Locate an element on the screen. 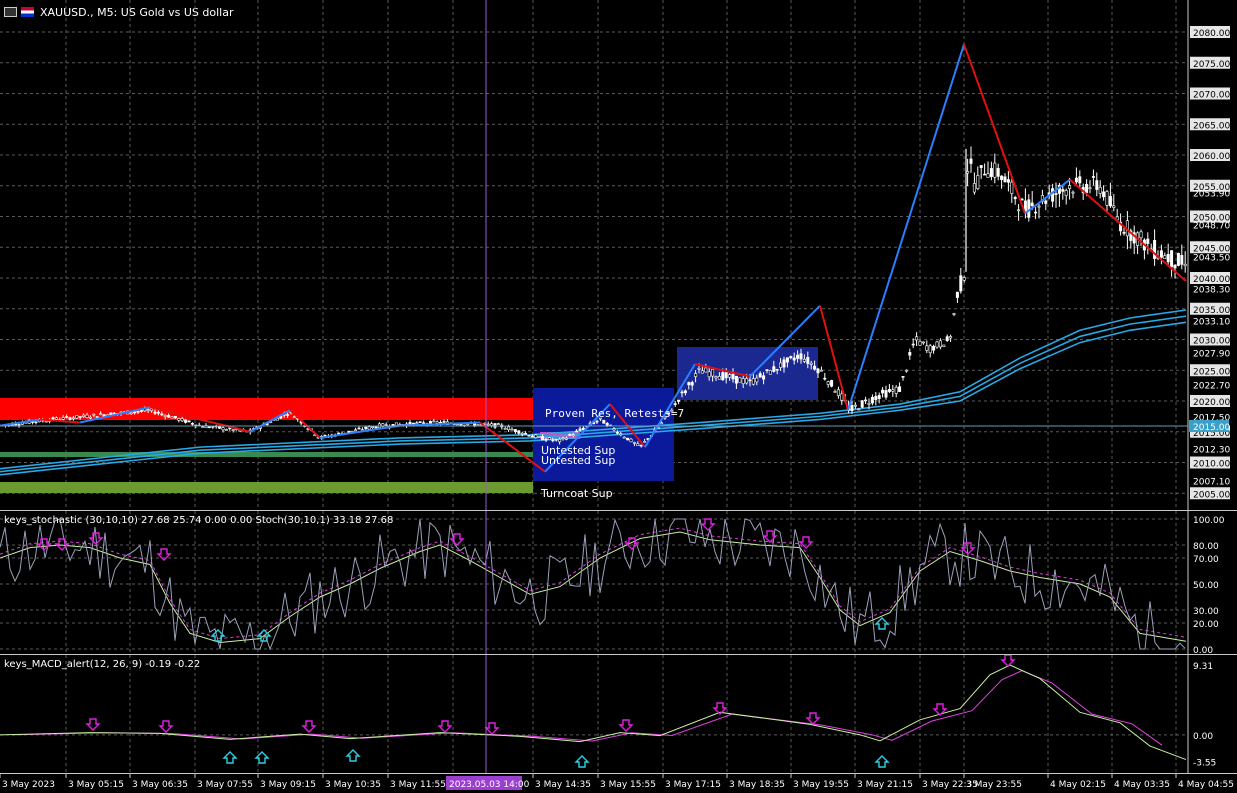  time-tick: 4 May 03:35 is located at coordinates (1142, 785).